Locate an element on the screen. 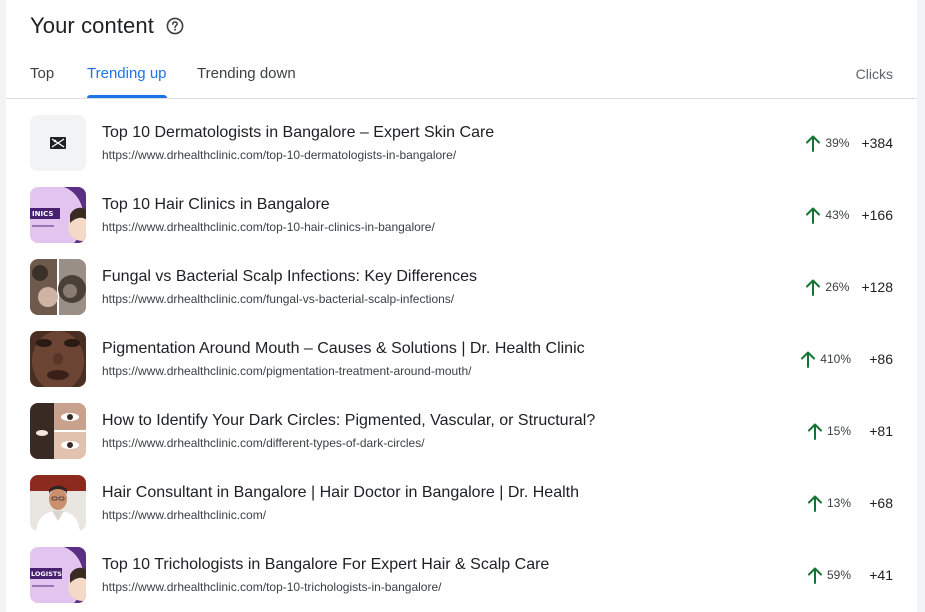 This screenshot has height=612, width=925. tab-top: Top is located at coordinates (42, 78).